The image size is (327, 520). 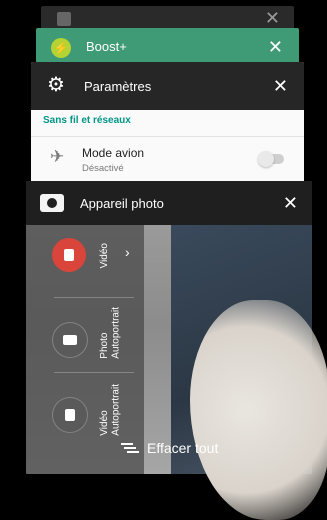 What do you see at coordinates (64, 19) in the screenshot?
I see `app-icon` at bounding box center [64, 19].